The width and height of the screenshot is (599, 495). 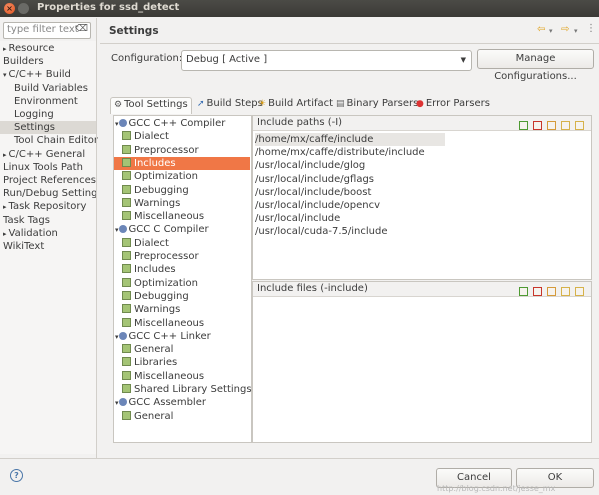 I want to click on nav-item-label: Validation, so click(x=33, y=233).